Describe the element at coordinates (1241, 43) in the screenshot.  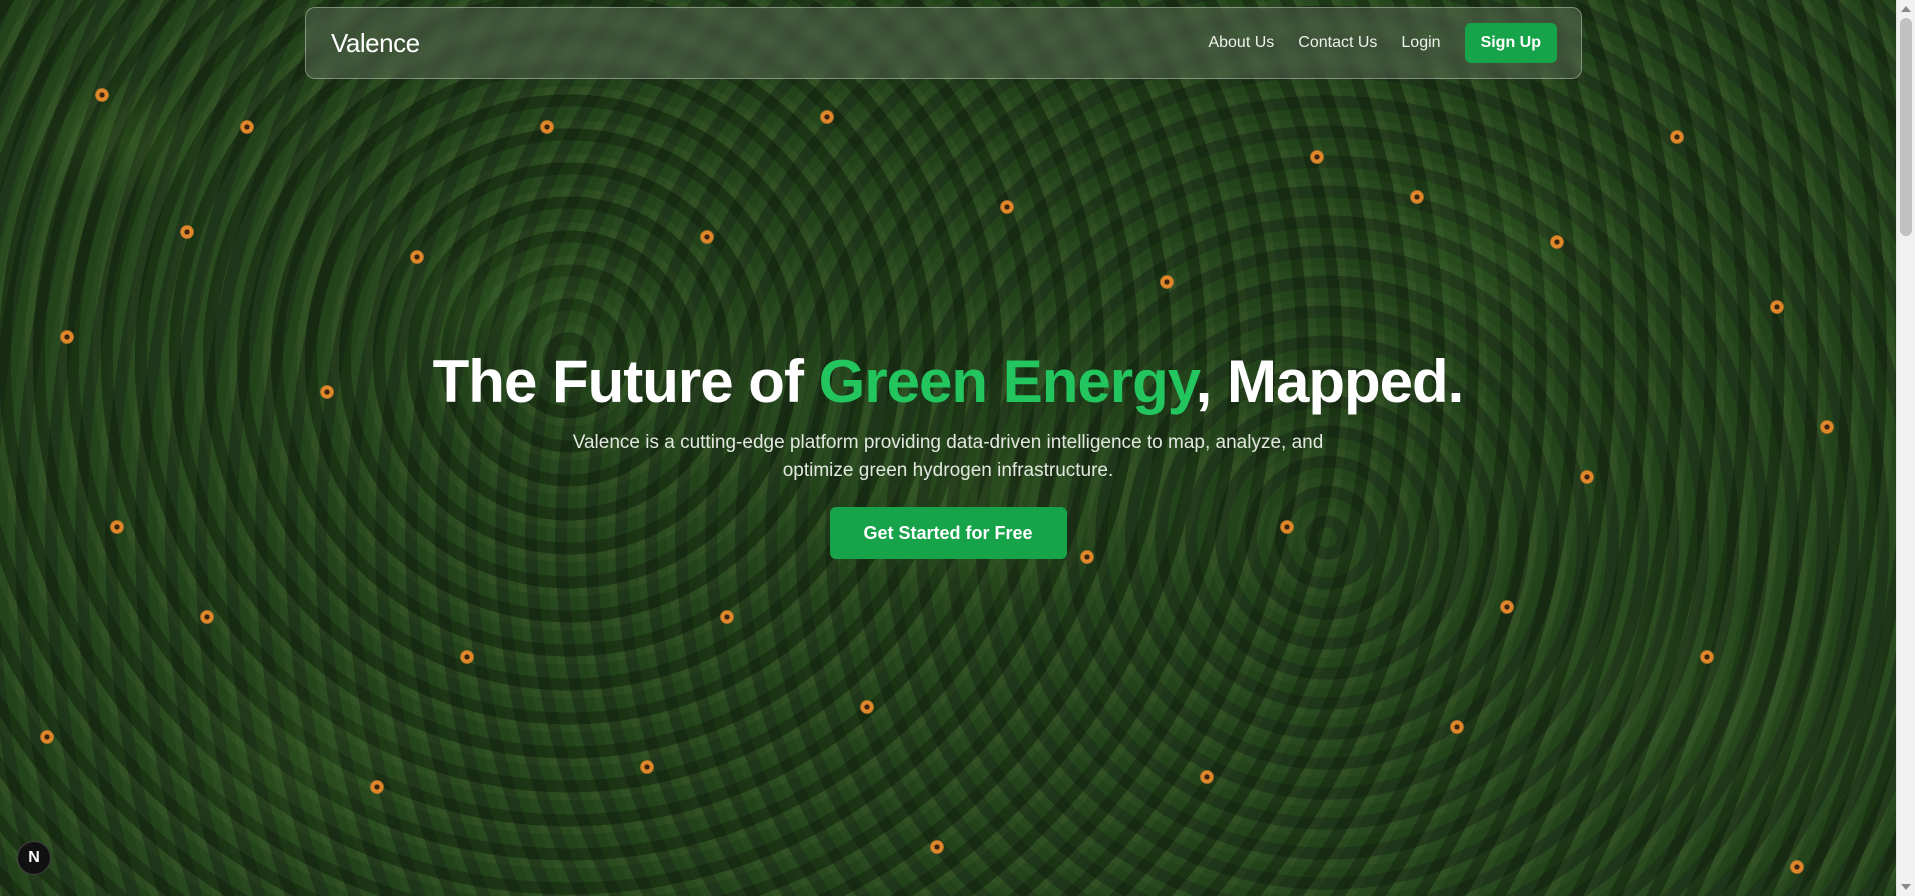
I see `nav-link-about-us: About Us` at that location.